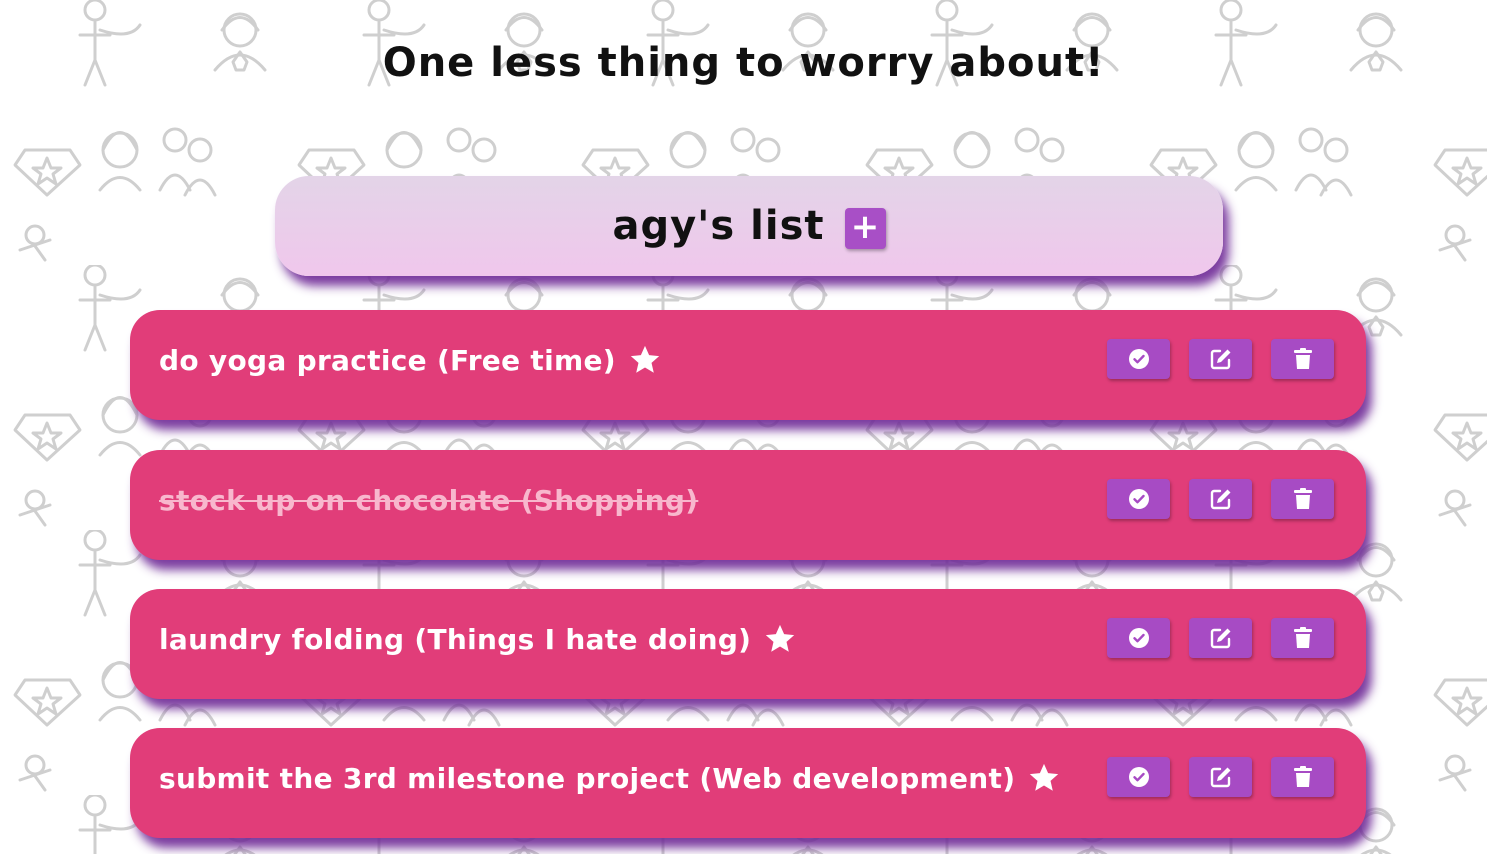 Image resolution: width=1487 pixels, height=854 pixels. I want to click on task-label: do yoga practice (Free time), so click(387, 360).